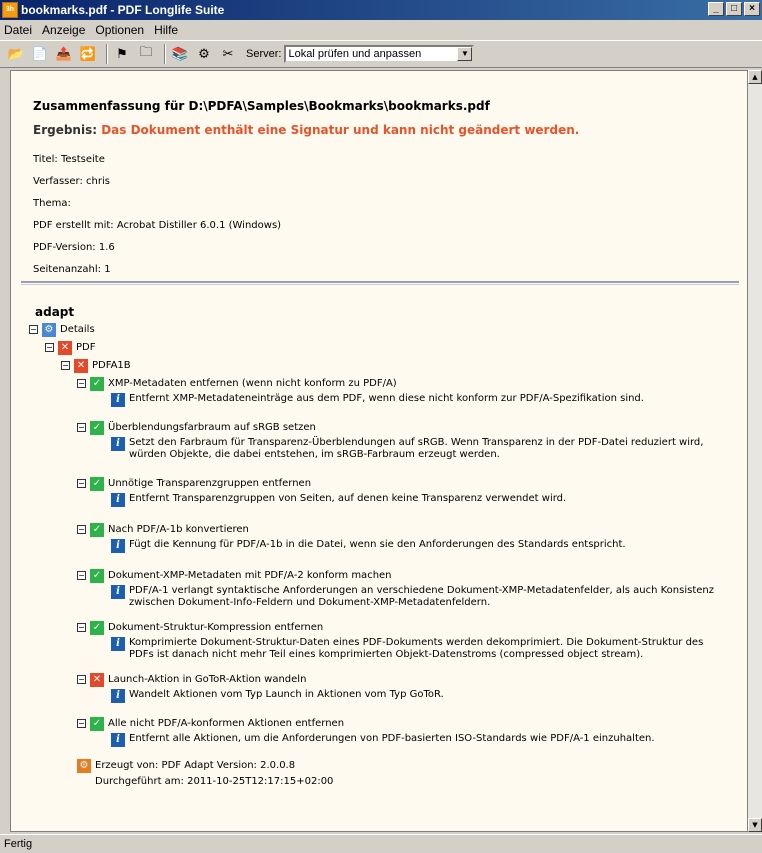 The width and height of the screenshot is (762, 853). What do you see at coordinates (195, 765) in the screenshot?
I see `generator-text: Erzeugt von: PDF Adapt Version: 2.0.0.8` at bounding box center [195, 765].